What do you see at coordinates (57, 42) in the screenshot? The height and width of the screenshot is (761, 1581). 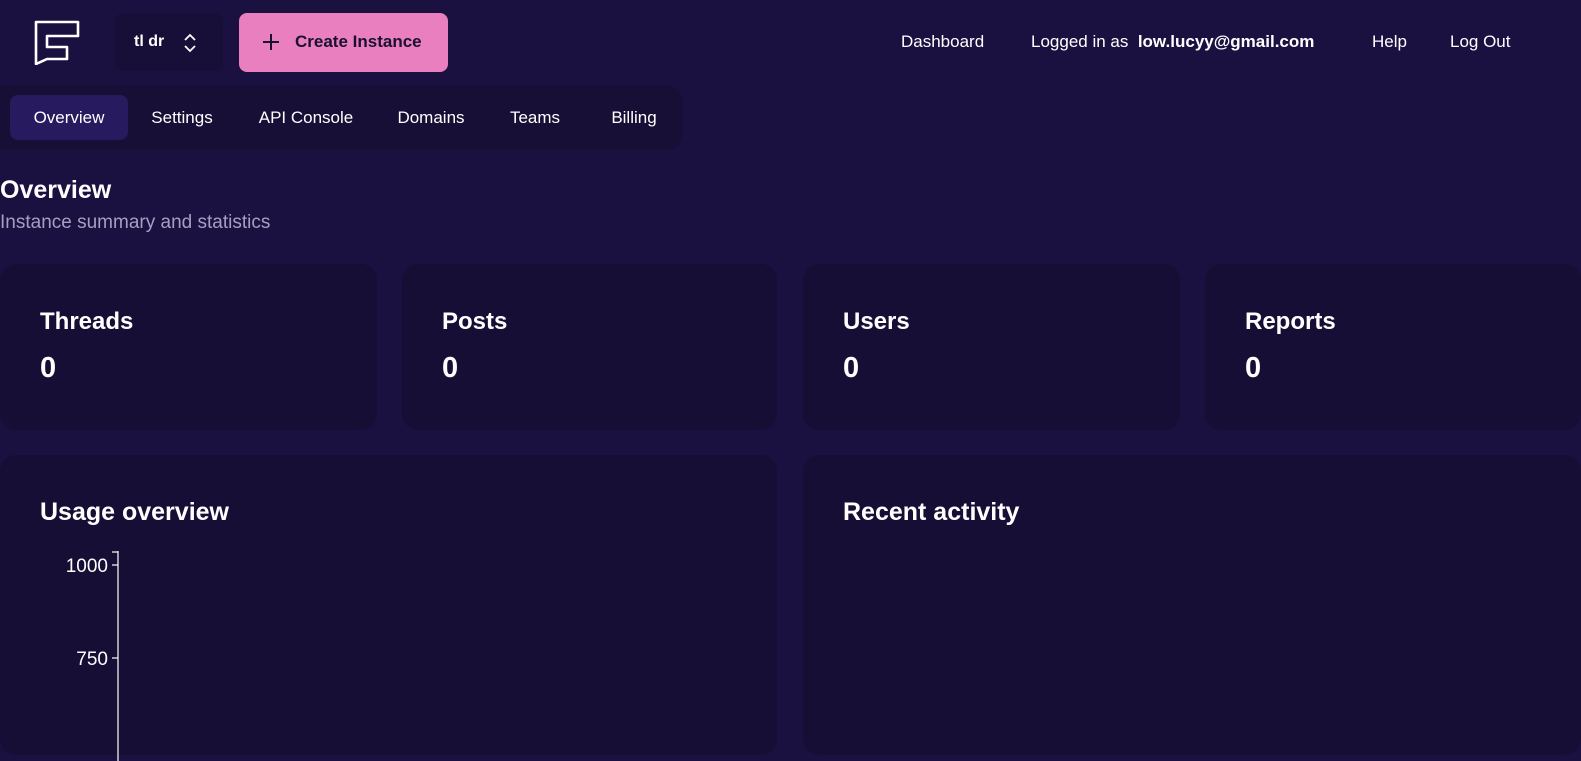 I see `app-logo-icon` at bounding box center [57, 42].